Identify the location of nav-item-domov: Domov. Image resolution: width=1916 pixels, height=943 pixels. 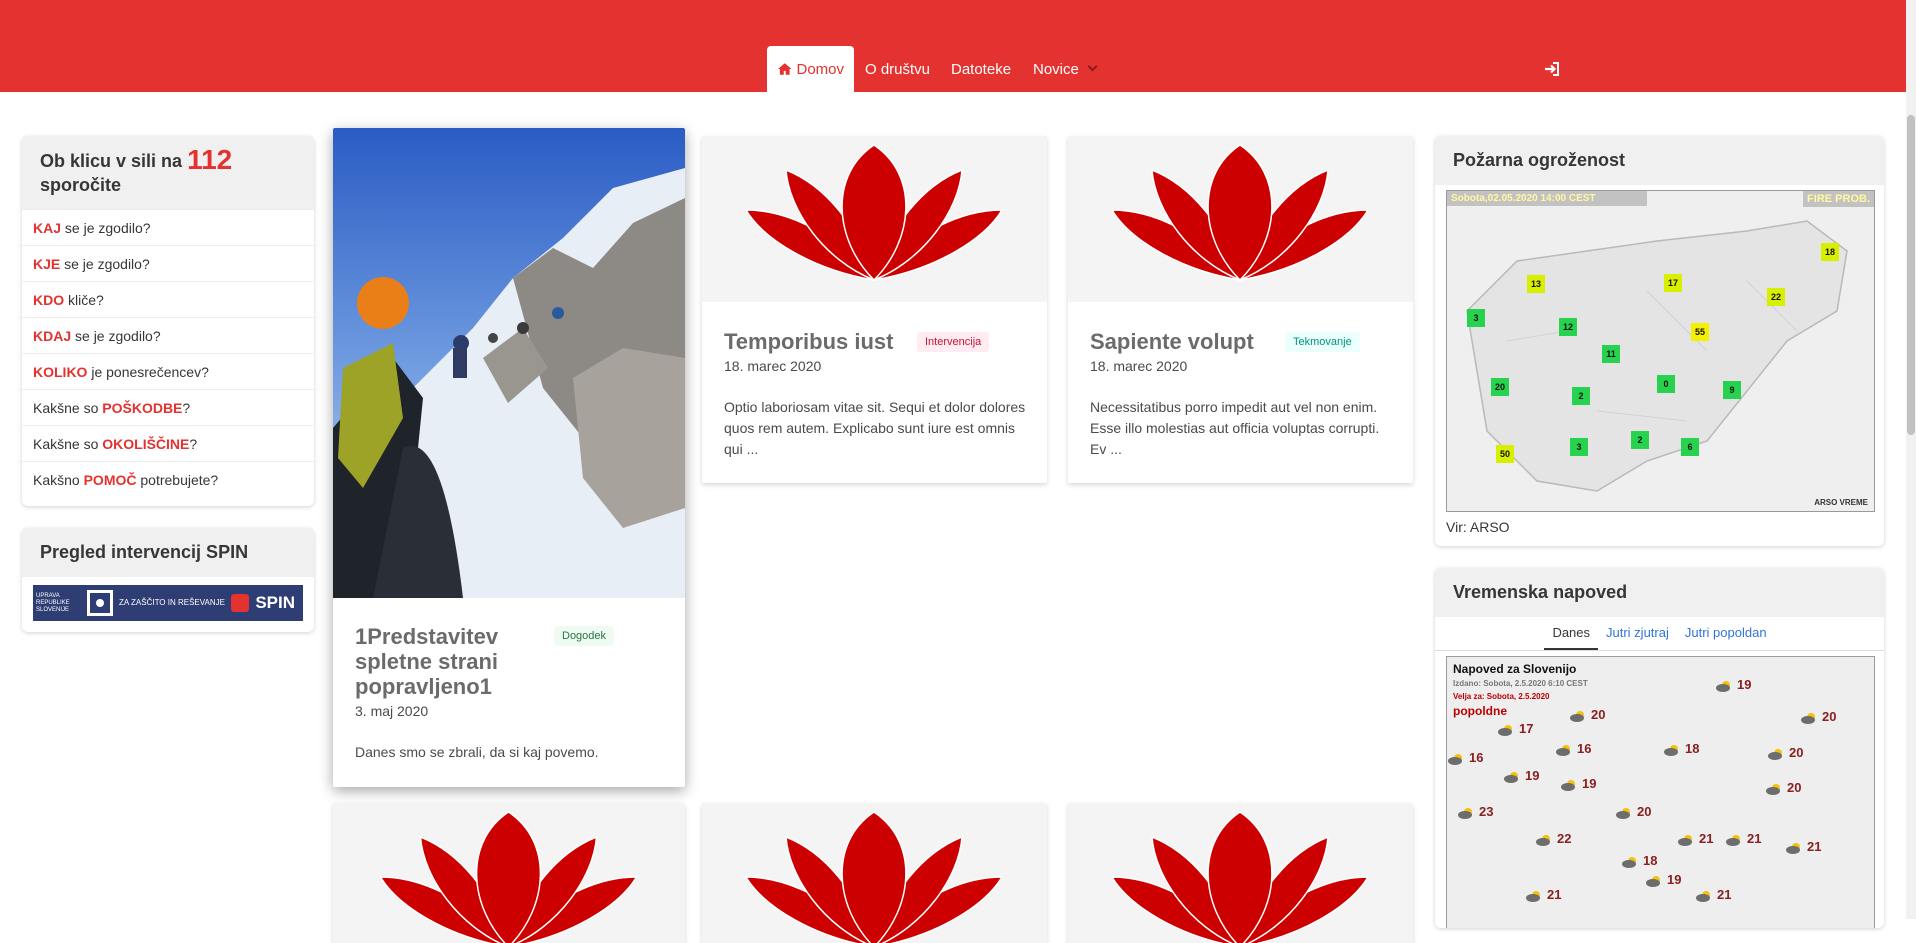
(810, 69).